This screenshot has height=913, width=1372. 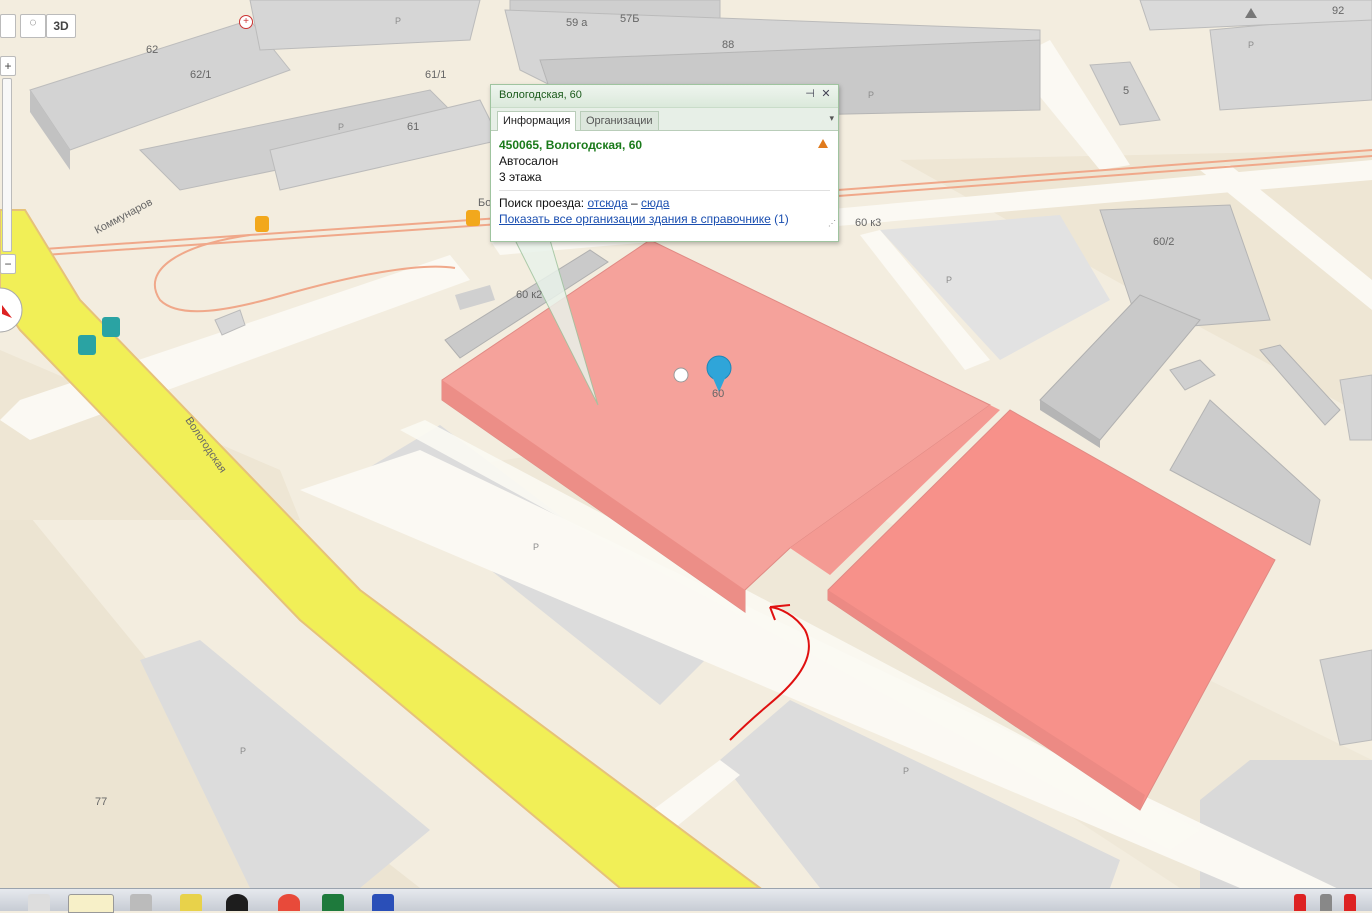 What do you see at coordinates (435, 75) in the screenshot?
I see `building-number: 61/1` at bounding box center [435, 75].